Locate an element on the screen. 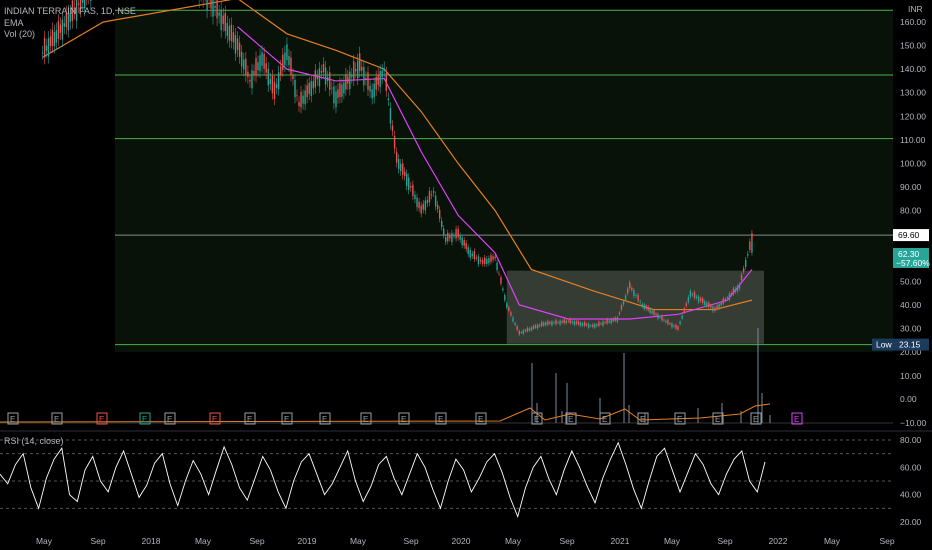 This screenshot has height=550, width=932. last-change-value: −57.60% is located at coordinates (913, 263).